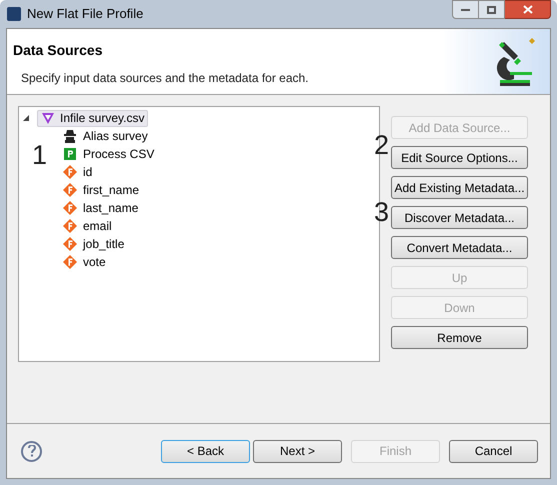  What do you see at coordinates (26, 118) in the screenshot?
I see `expand-arrow-icon` at bounding box center [26, 118].